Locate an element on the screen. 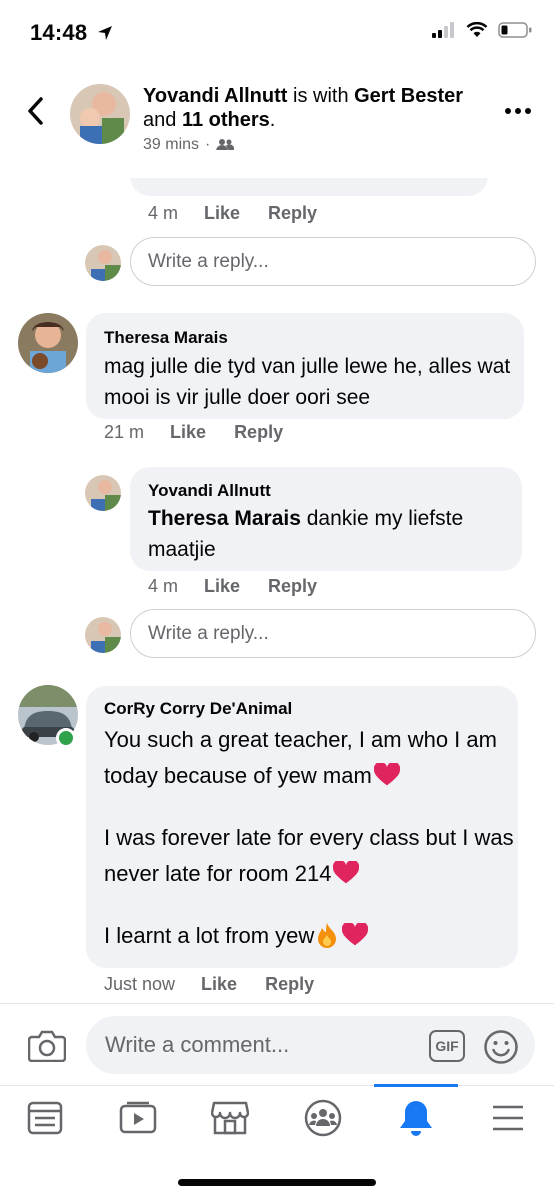 The width and height of the screenshot is (554, 1200). active-tab-indicator is located at coordinates (416, 1085).